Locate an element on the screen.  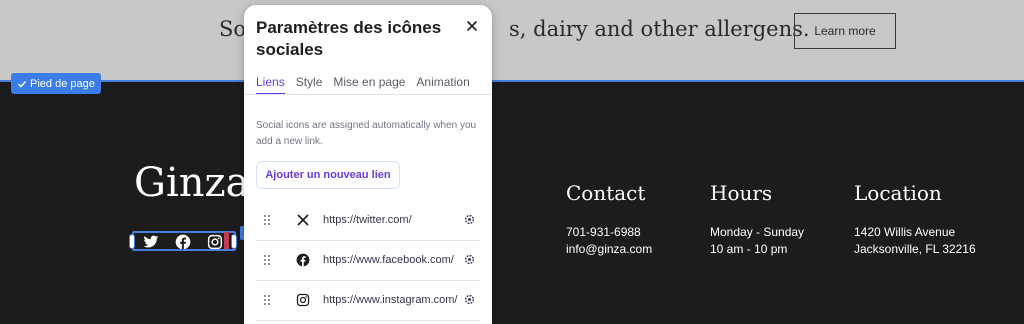
x-icon is located at coordinates (303, 220).